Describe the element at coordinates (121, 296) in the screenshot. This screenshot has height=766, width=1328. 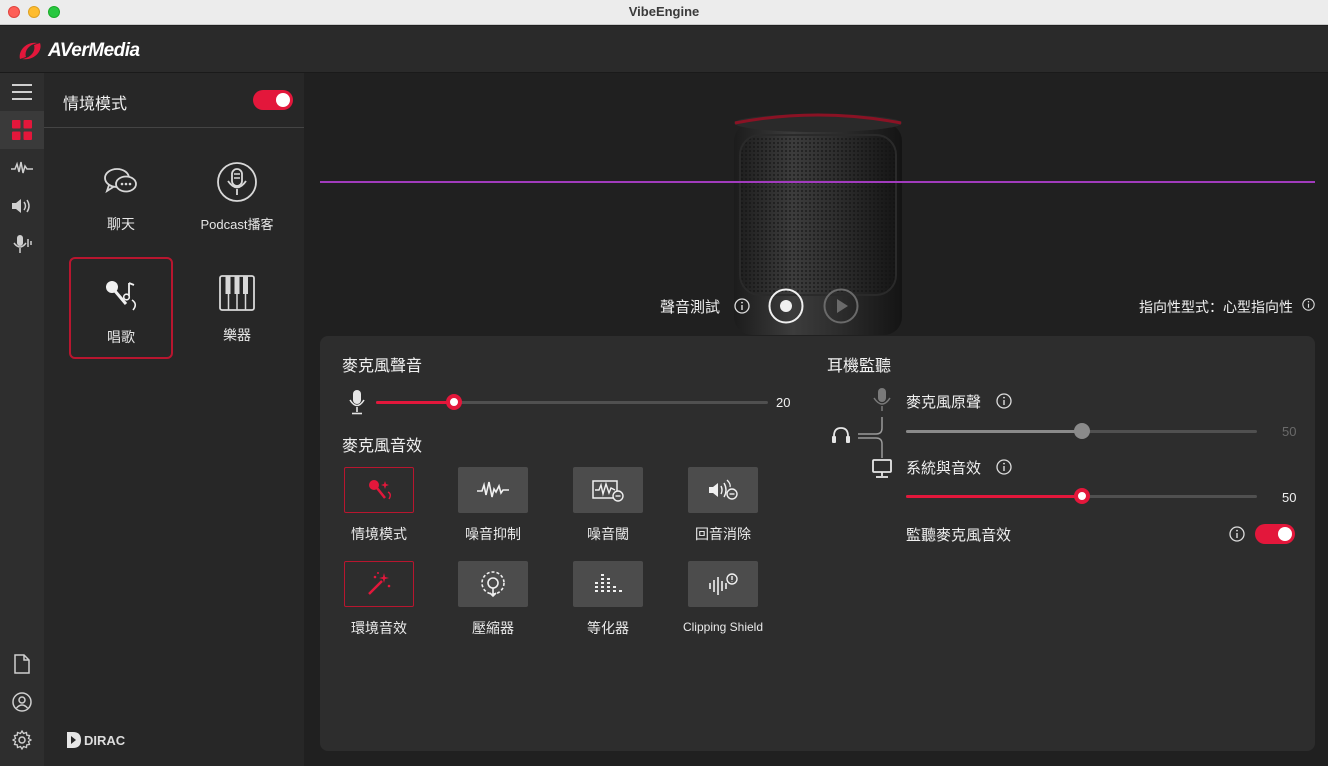
I see `singing-mic-icon` at that location.